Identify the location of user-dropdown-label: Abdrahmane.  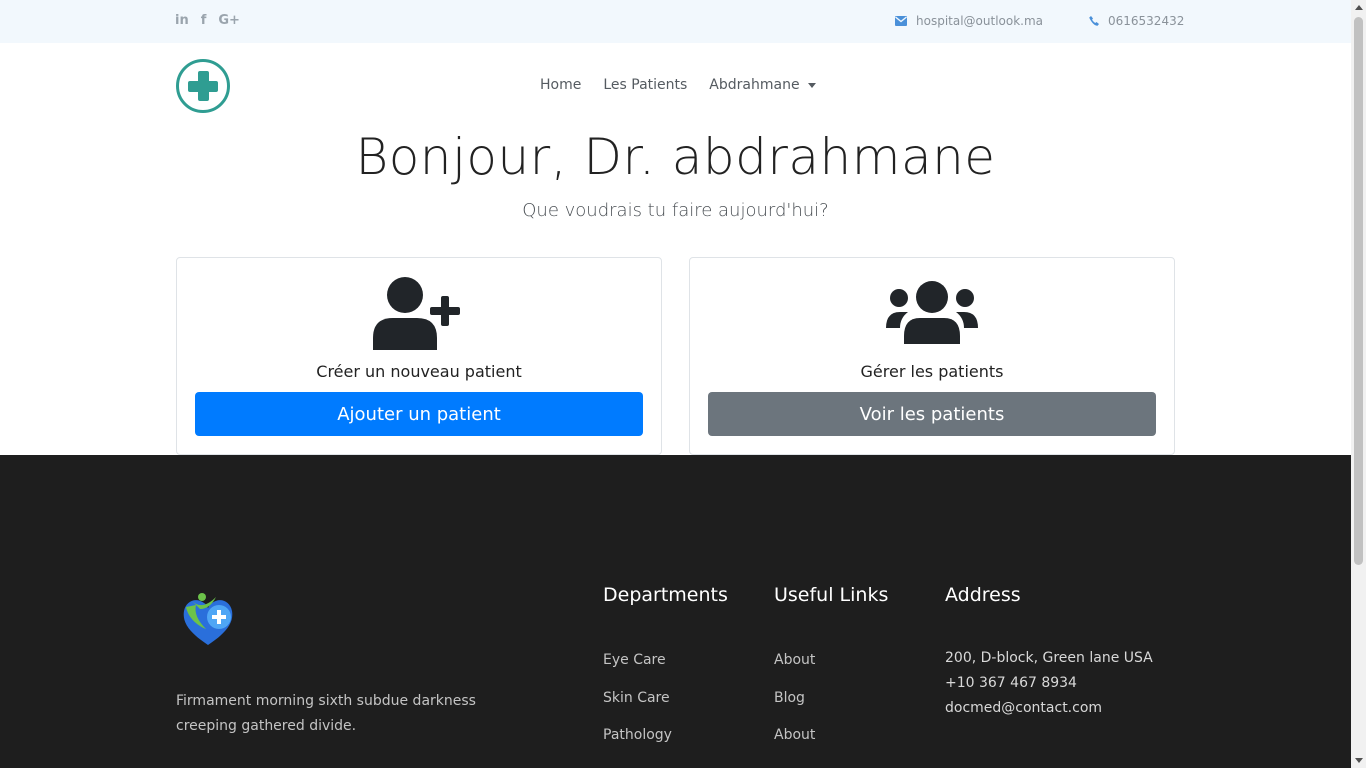
(754, 85).